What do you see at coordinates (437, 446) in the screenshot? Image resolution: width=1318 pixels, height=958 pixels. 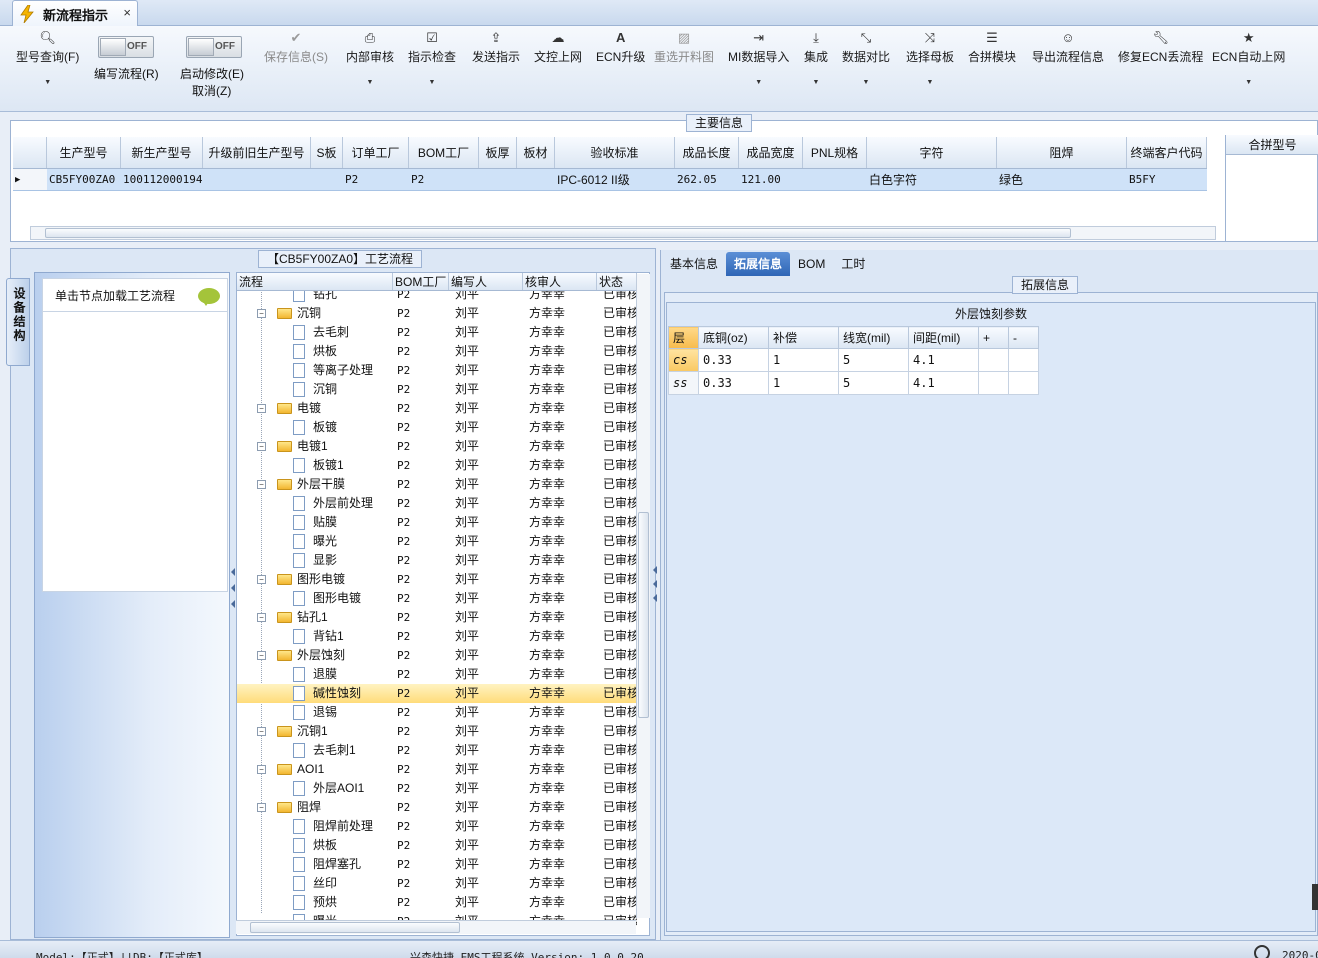 I see `tree-group-row: − 电镀1 P2 刘平 方幸幸 已审核` at bounding box center [437, 446].